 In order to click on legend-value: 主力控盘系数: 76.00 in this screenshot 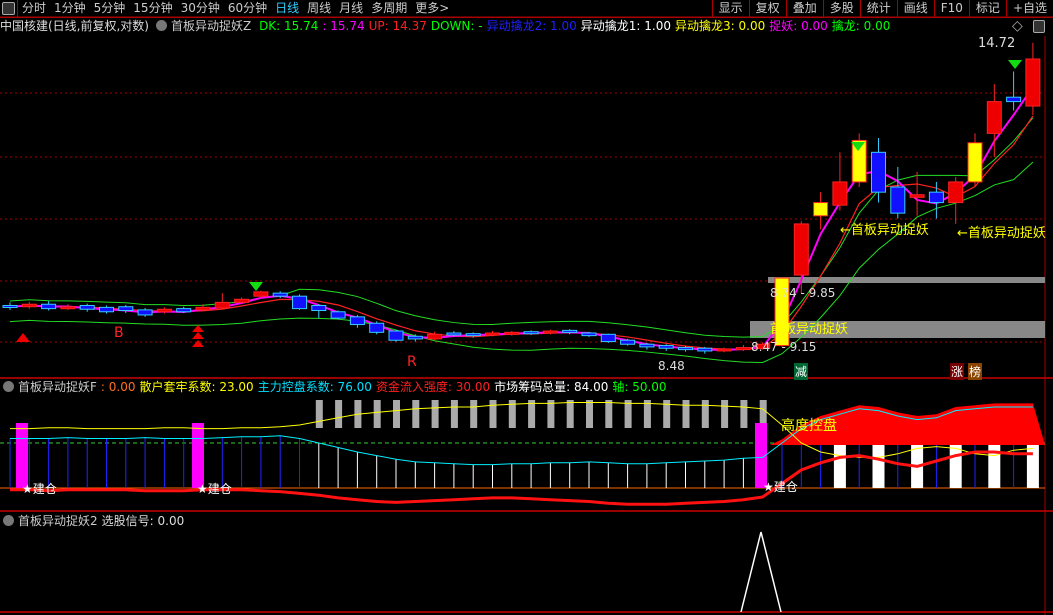, I will do `click(314, 387)`.